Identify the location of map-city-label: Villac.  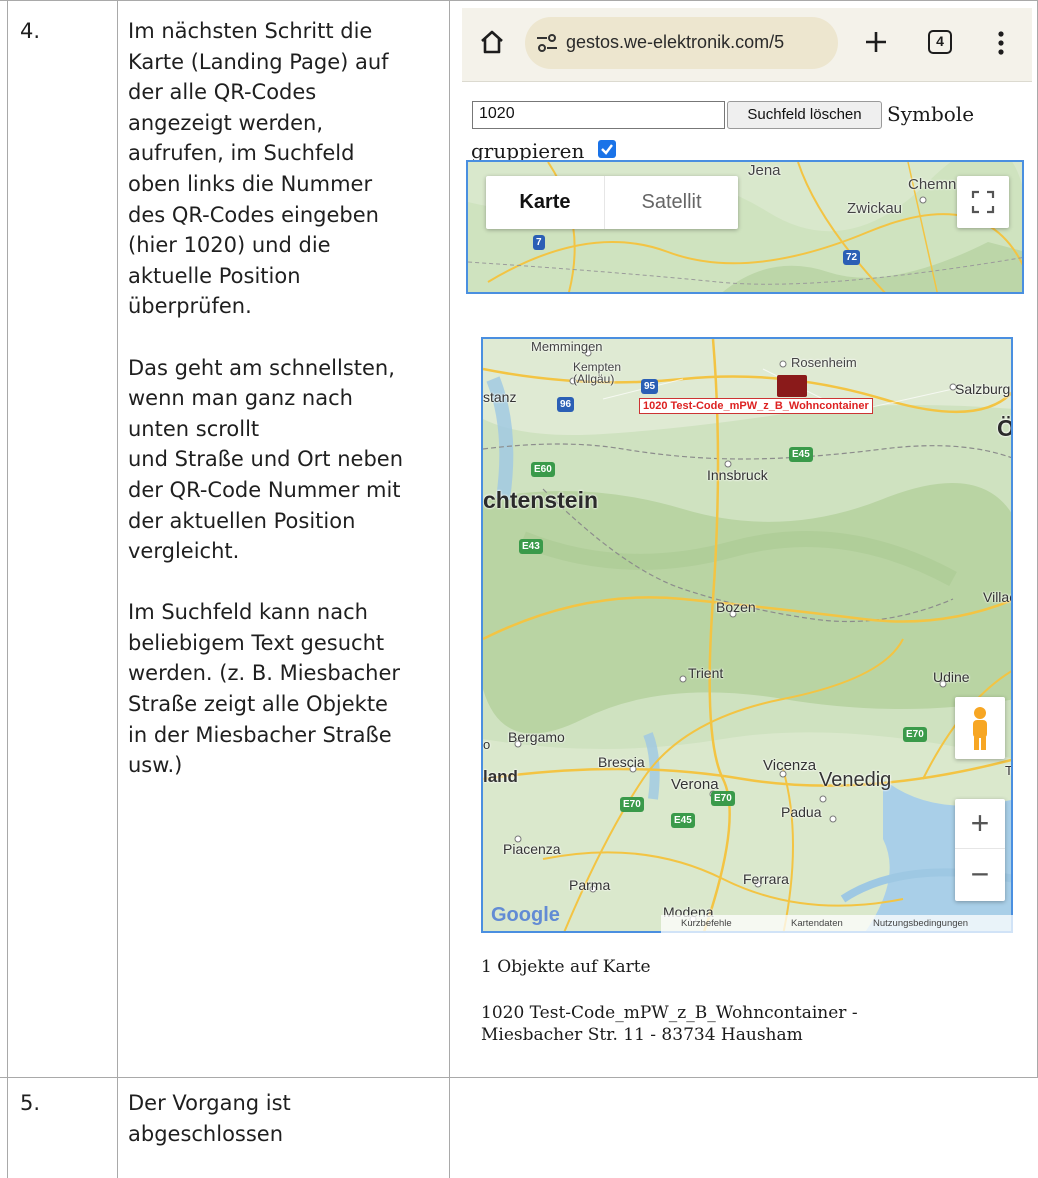
(998, 597).